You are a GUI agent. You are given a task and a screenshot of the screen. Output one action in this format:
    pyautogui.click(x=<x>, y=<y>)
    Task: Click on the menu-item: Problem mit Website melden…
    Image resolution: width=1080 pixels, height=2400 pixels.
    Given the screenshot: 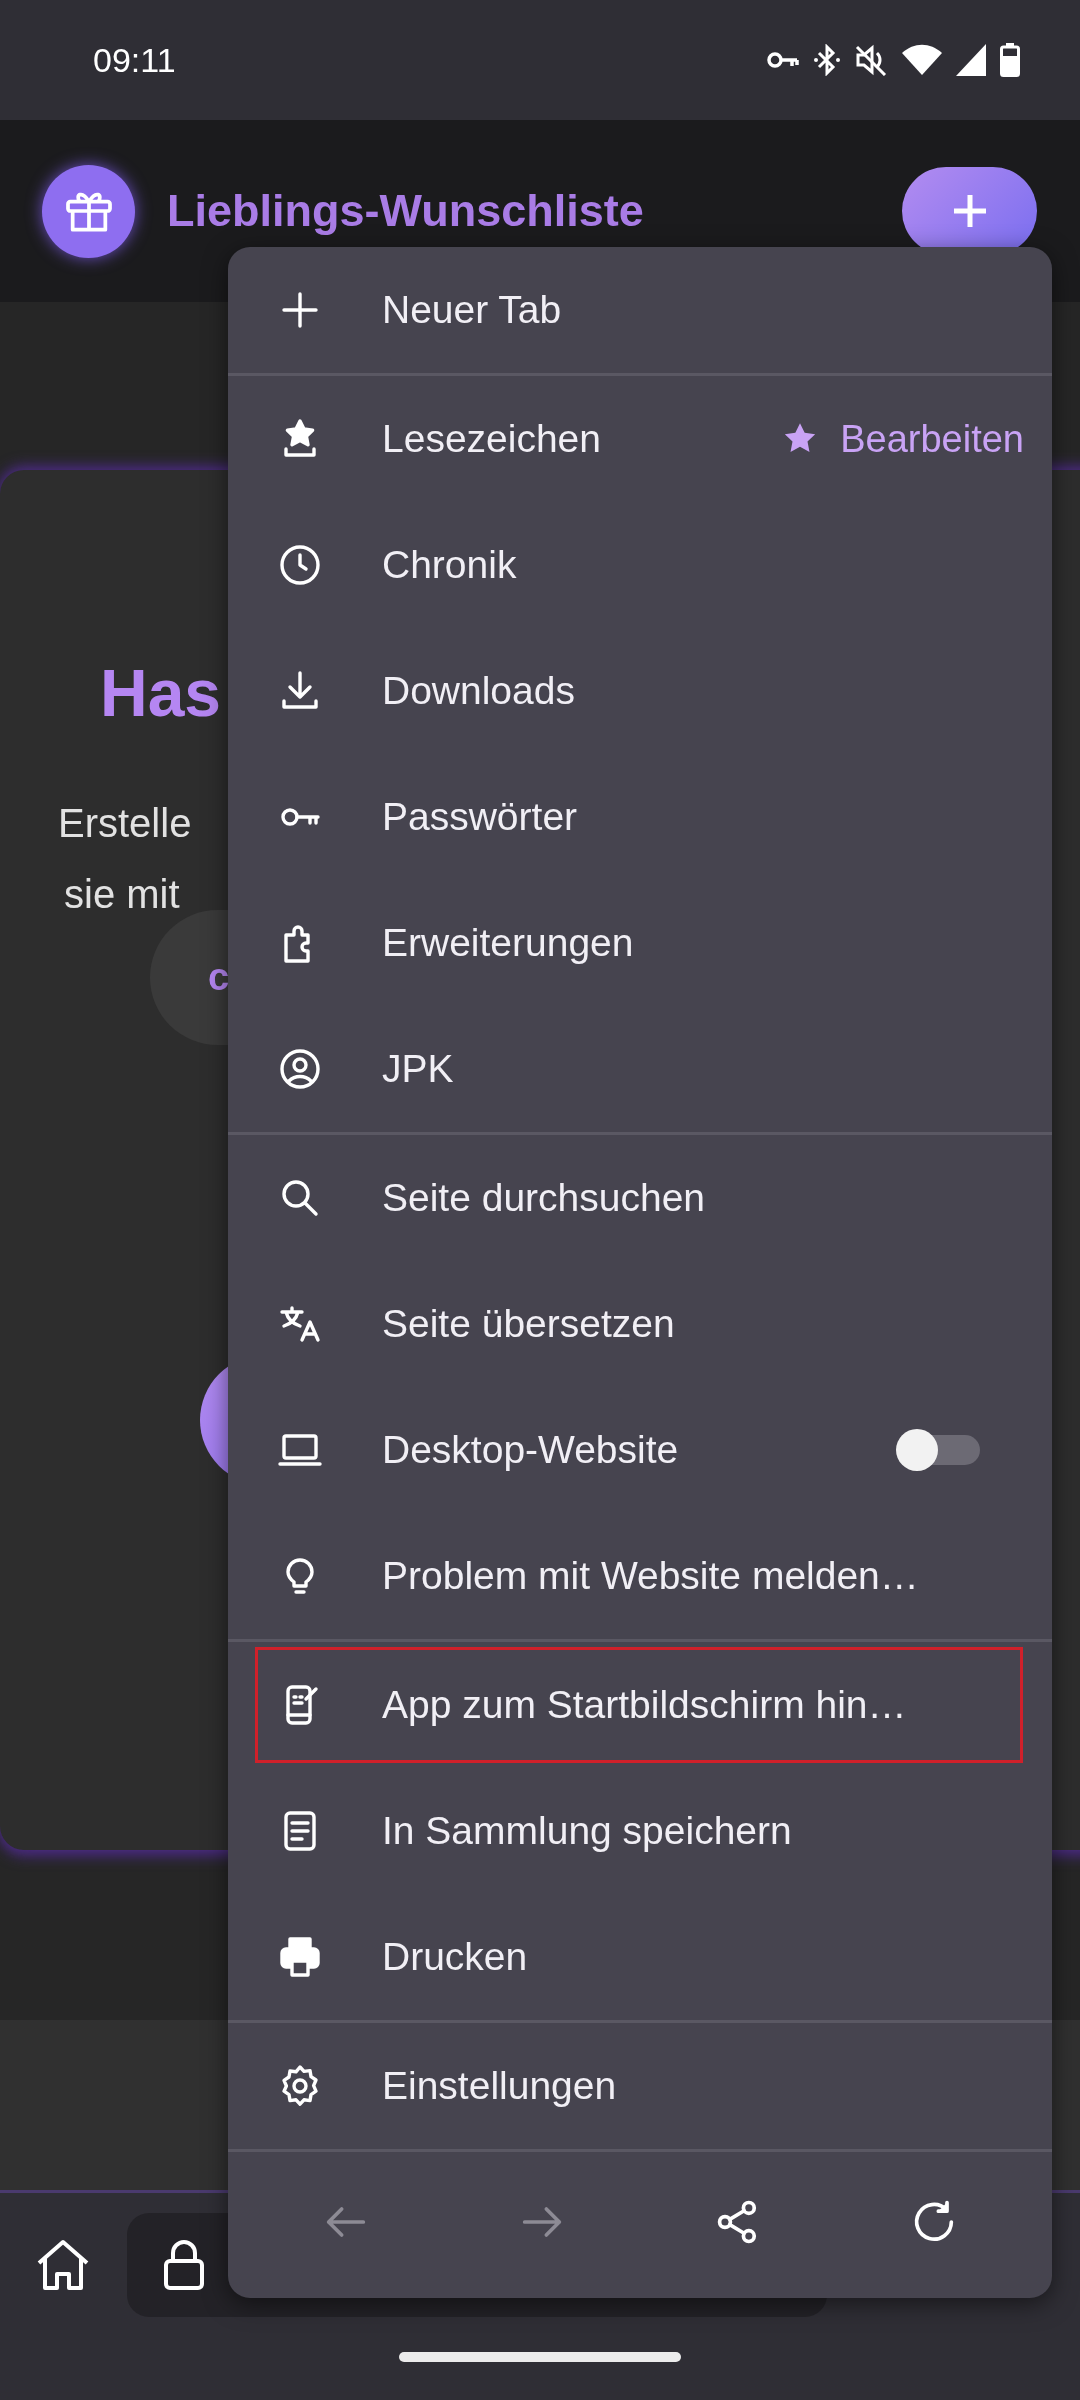 What is the action you would take?
    pyautogui.click(x=640, y=1576)
    